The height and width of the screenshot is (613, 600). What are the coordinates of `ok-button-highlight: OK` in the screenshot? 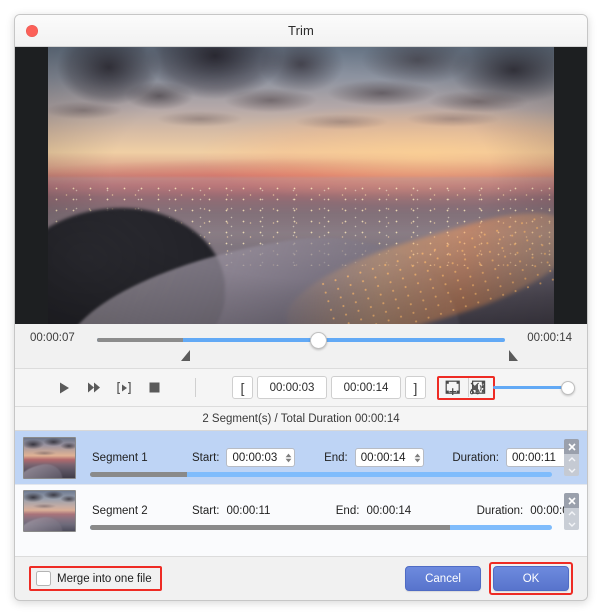 It's located at (531, 578).